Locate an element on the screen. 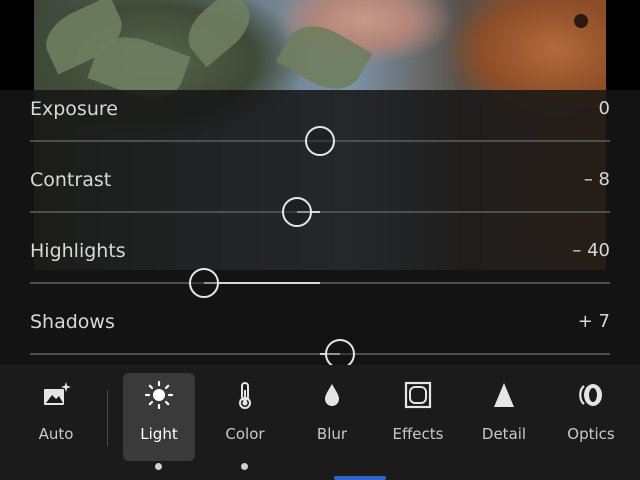 This screenshot has width=640, height=480. adjustment-value: + 7 is located at coordinates (593, 321).